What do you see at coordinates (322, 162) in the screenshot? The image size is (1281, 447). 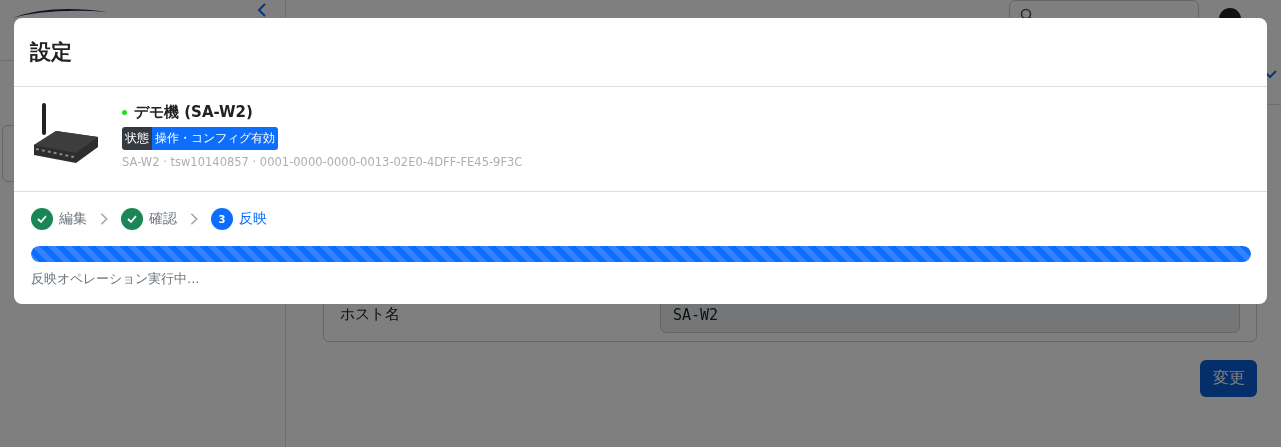 I see `device-details: SA-W2 · tsw10140857 · 0001-0000-0000-0013-02E0-4DFF-FE45-9F3C` at bounding box center [322, 162].